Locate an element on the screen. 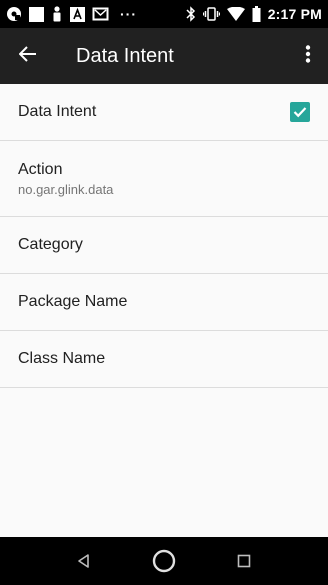  more-notifications-dots: ··· is located at coordinates (128, 14).